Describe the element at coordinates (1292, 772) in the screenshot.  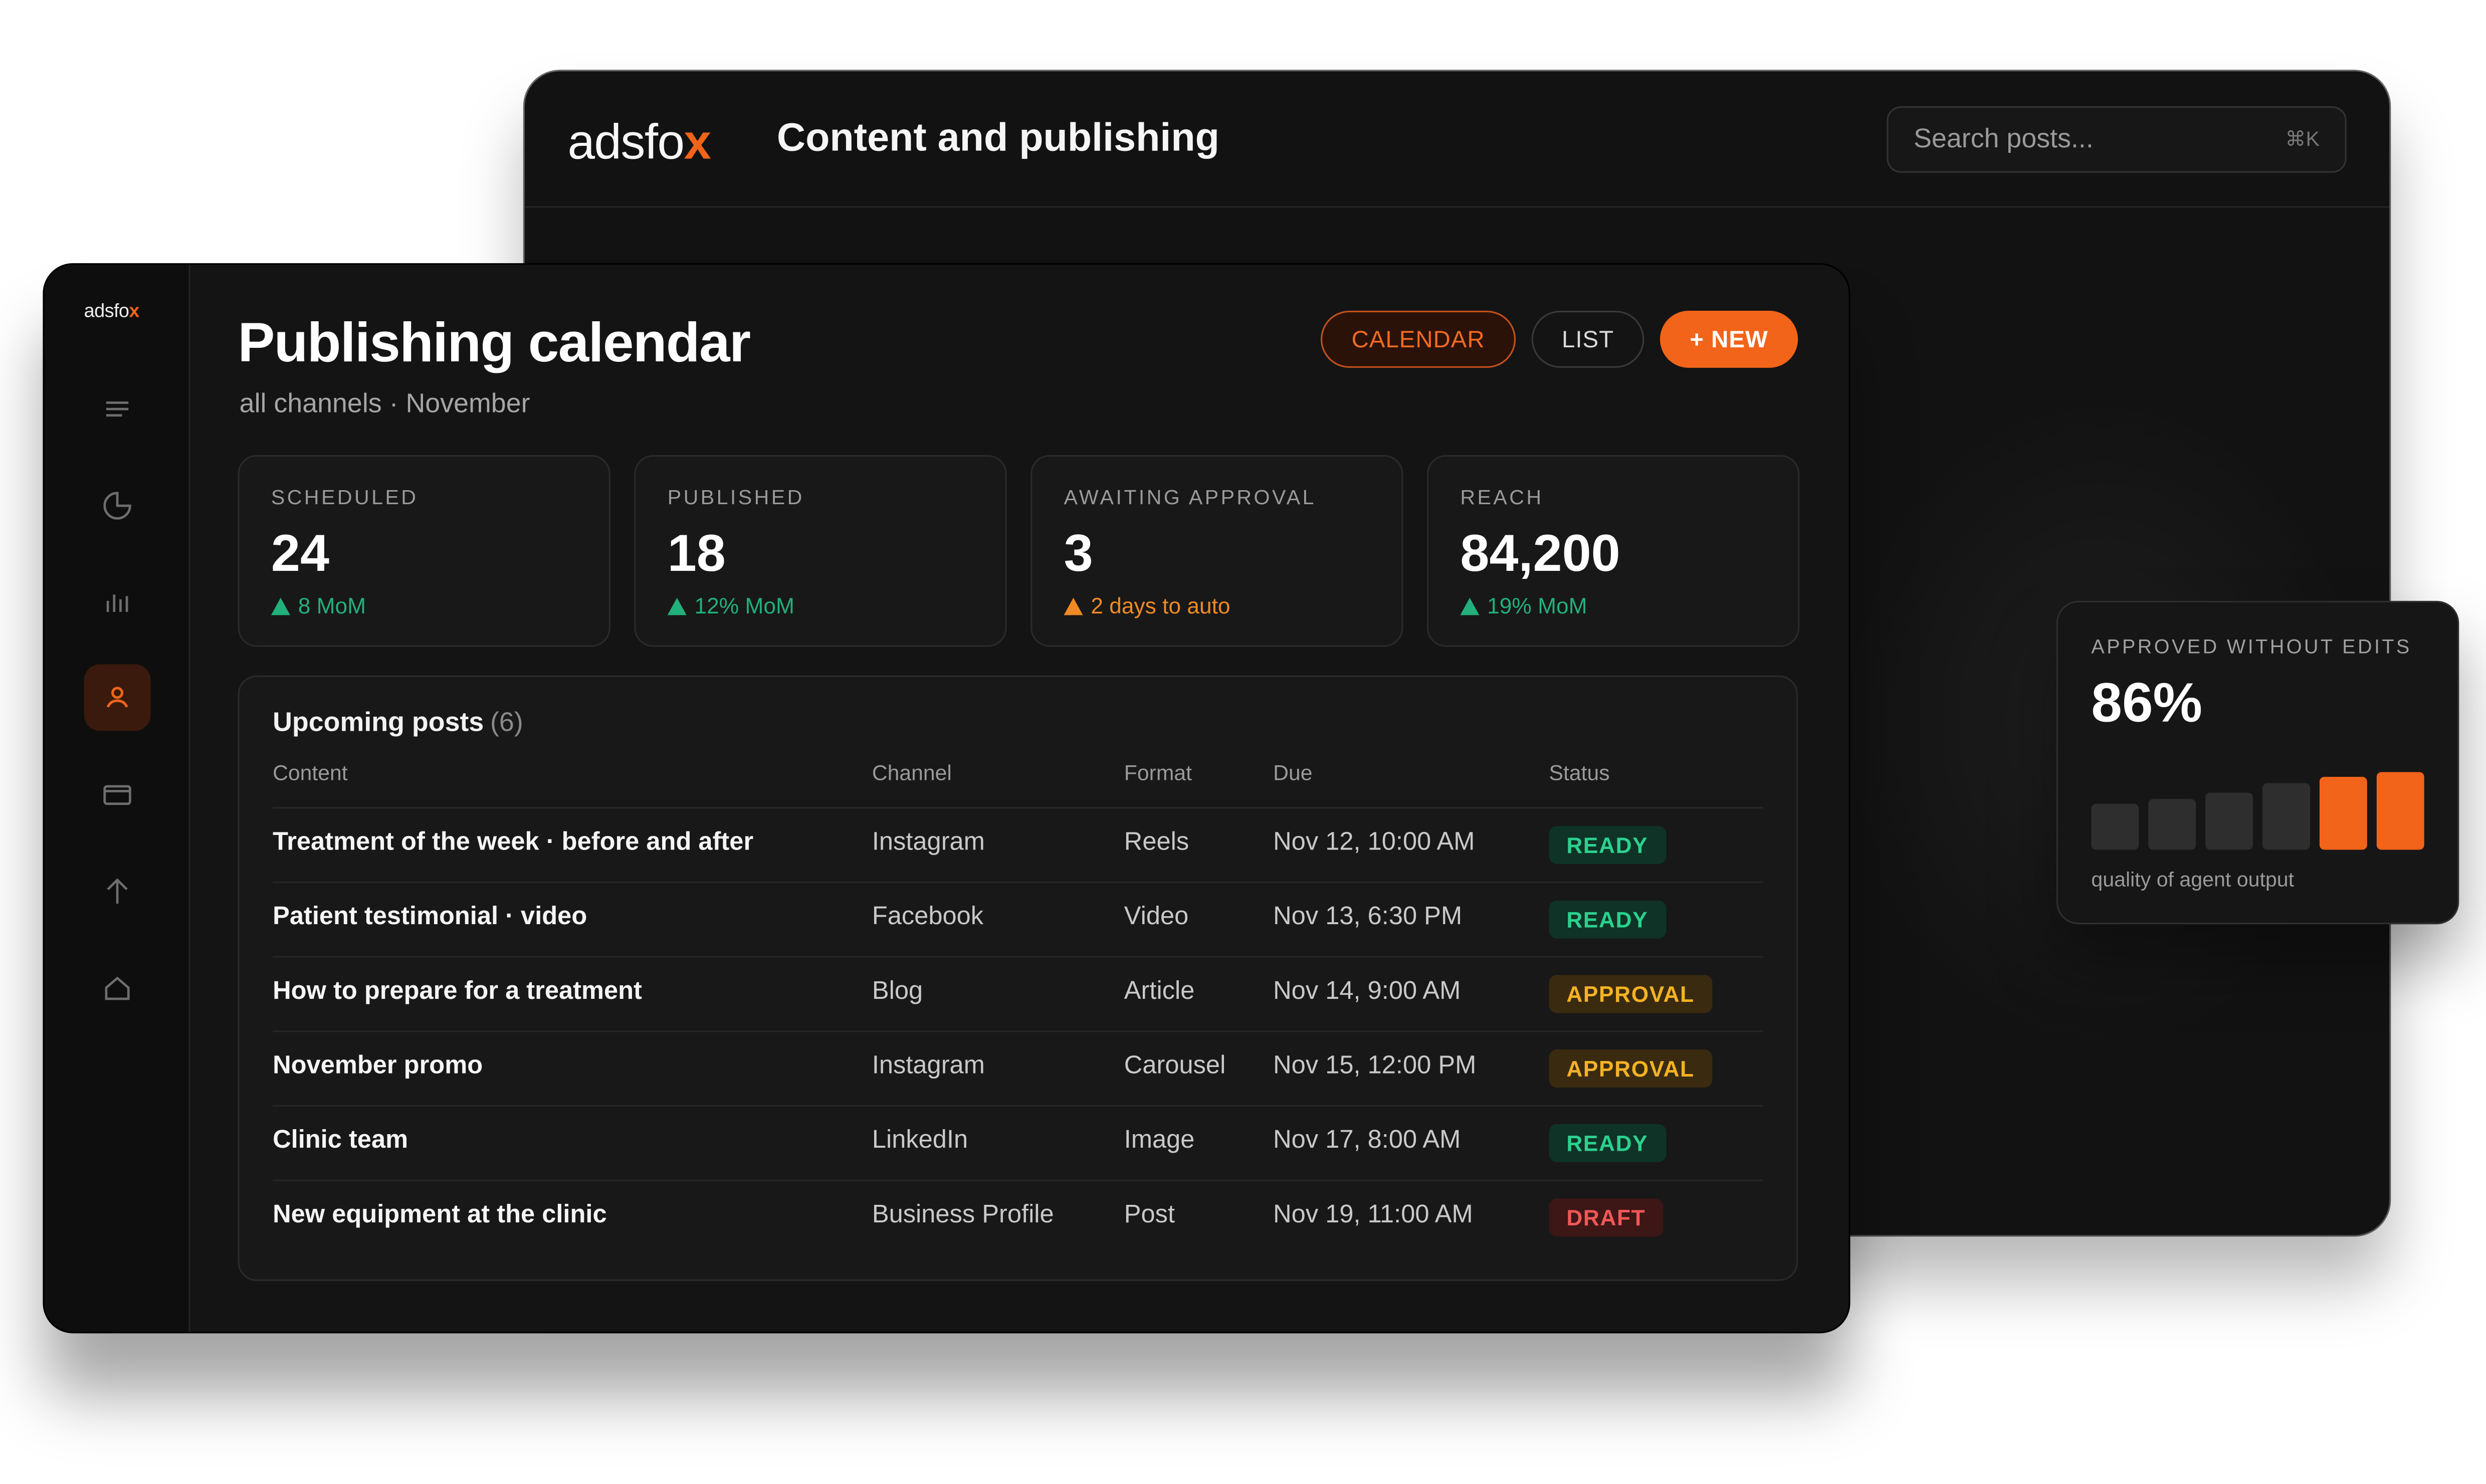
I see `column-header-due: Due` at that location.